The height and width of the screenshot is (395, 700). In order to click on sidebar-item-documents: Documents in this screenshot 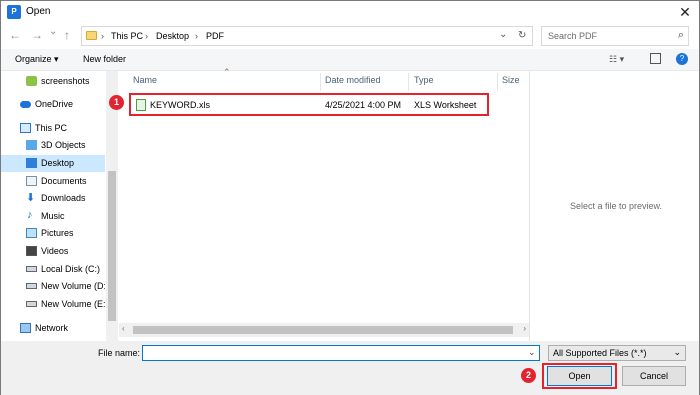, I will do `click(53, 181)`.